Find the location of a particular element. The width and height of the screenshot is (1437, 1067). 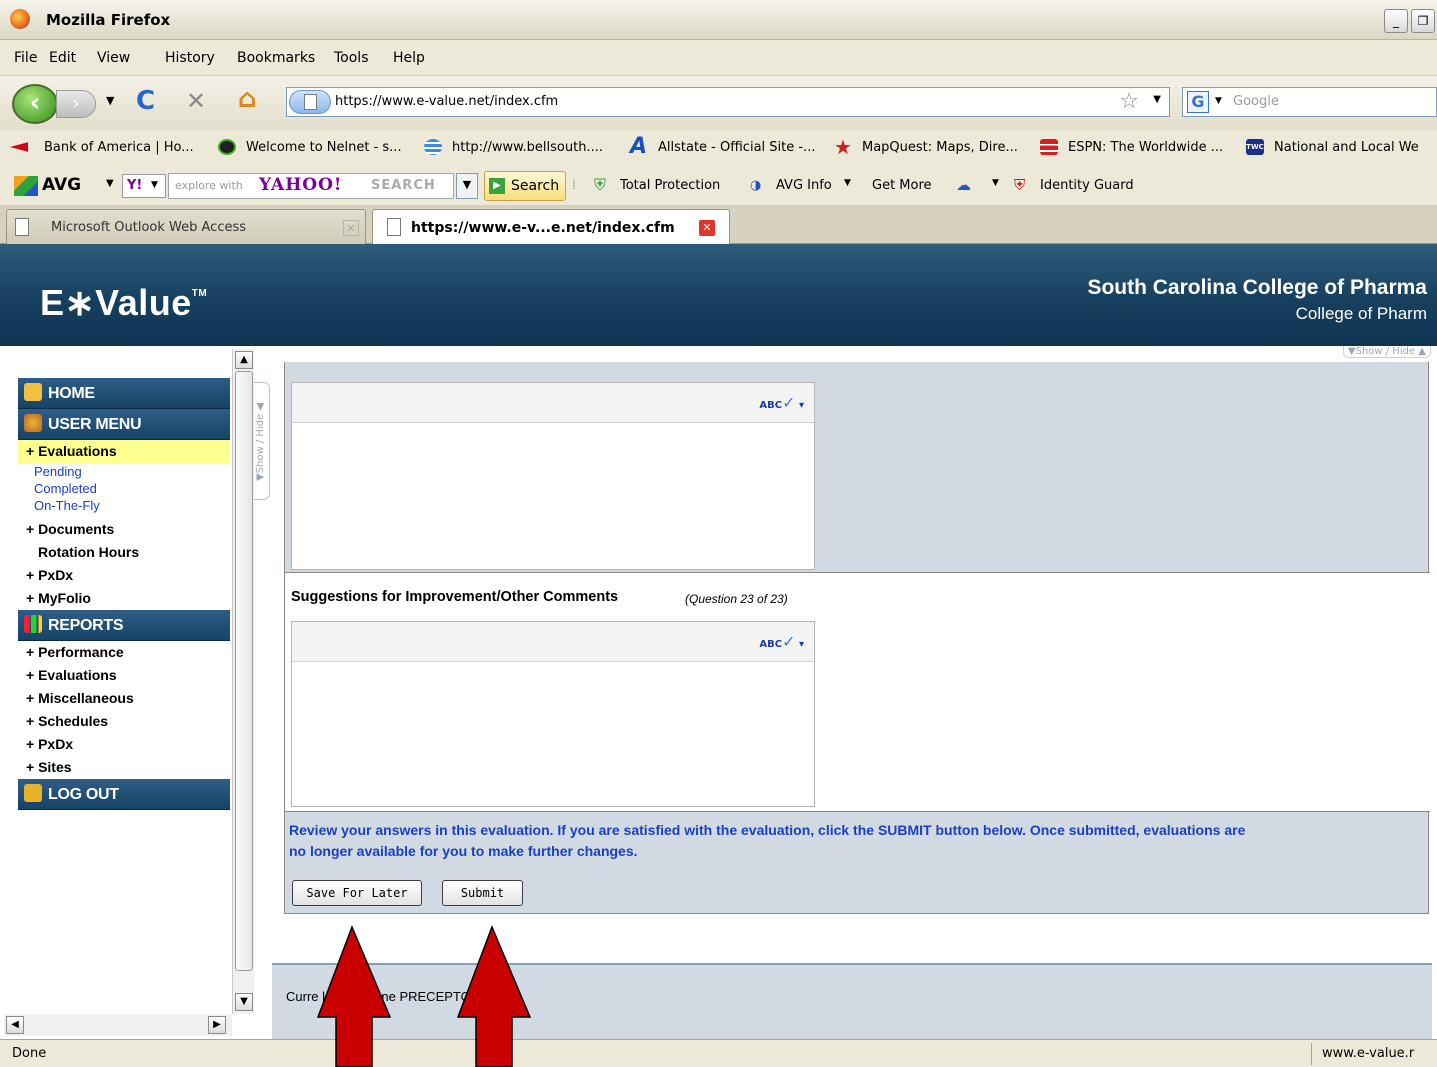

firefox-logo-icon is located at coordinates (20, 19).